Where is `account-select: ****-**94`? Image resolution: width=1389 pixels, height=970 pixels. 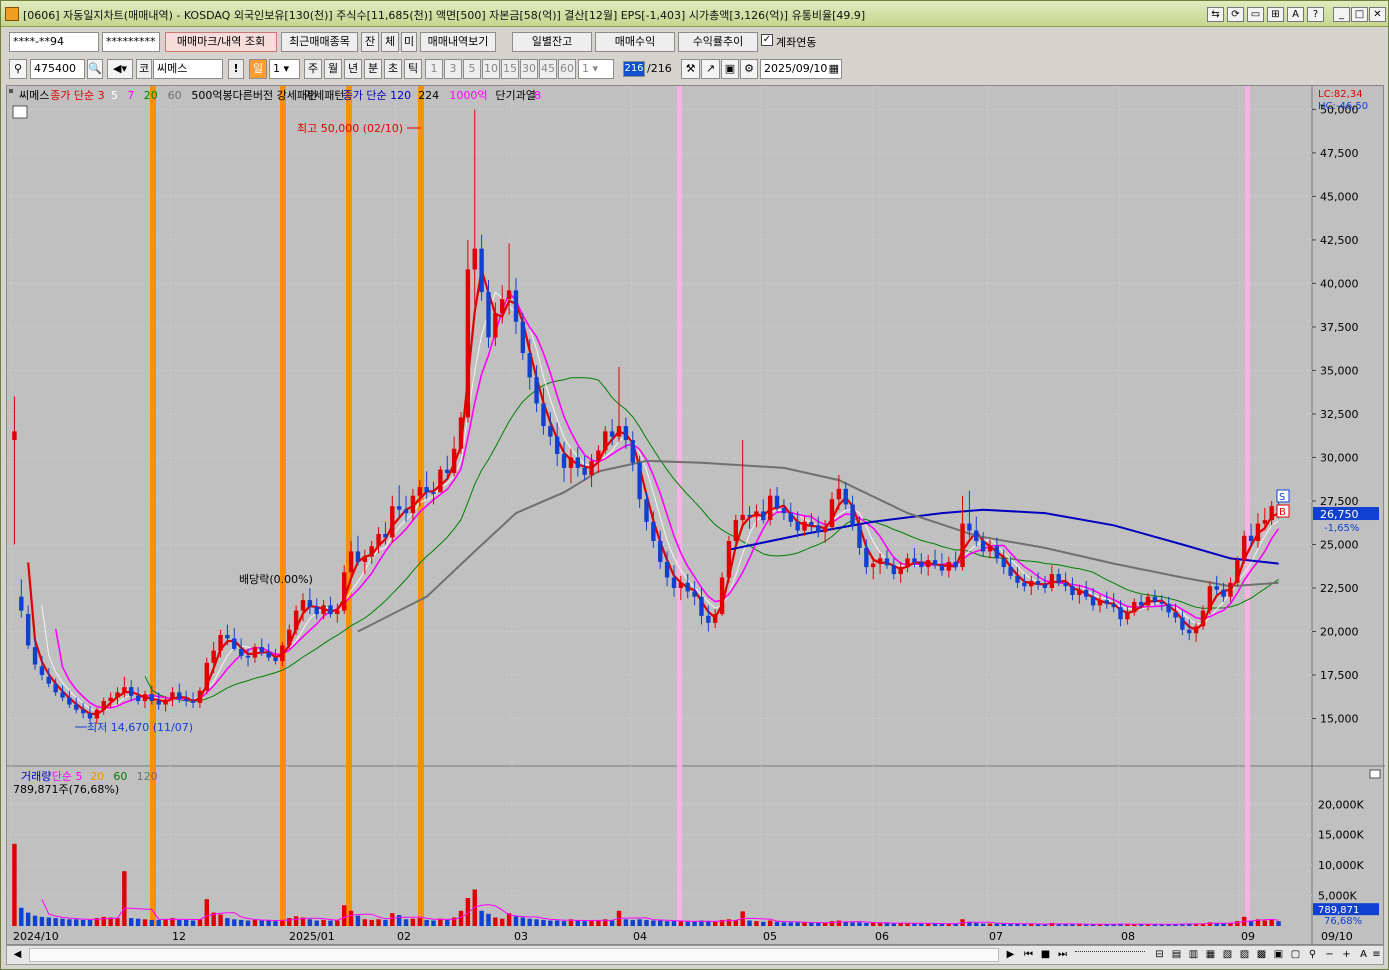
account-select: ****-**94 is located at coordinates (54, 42).